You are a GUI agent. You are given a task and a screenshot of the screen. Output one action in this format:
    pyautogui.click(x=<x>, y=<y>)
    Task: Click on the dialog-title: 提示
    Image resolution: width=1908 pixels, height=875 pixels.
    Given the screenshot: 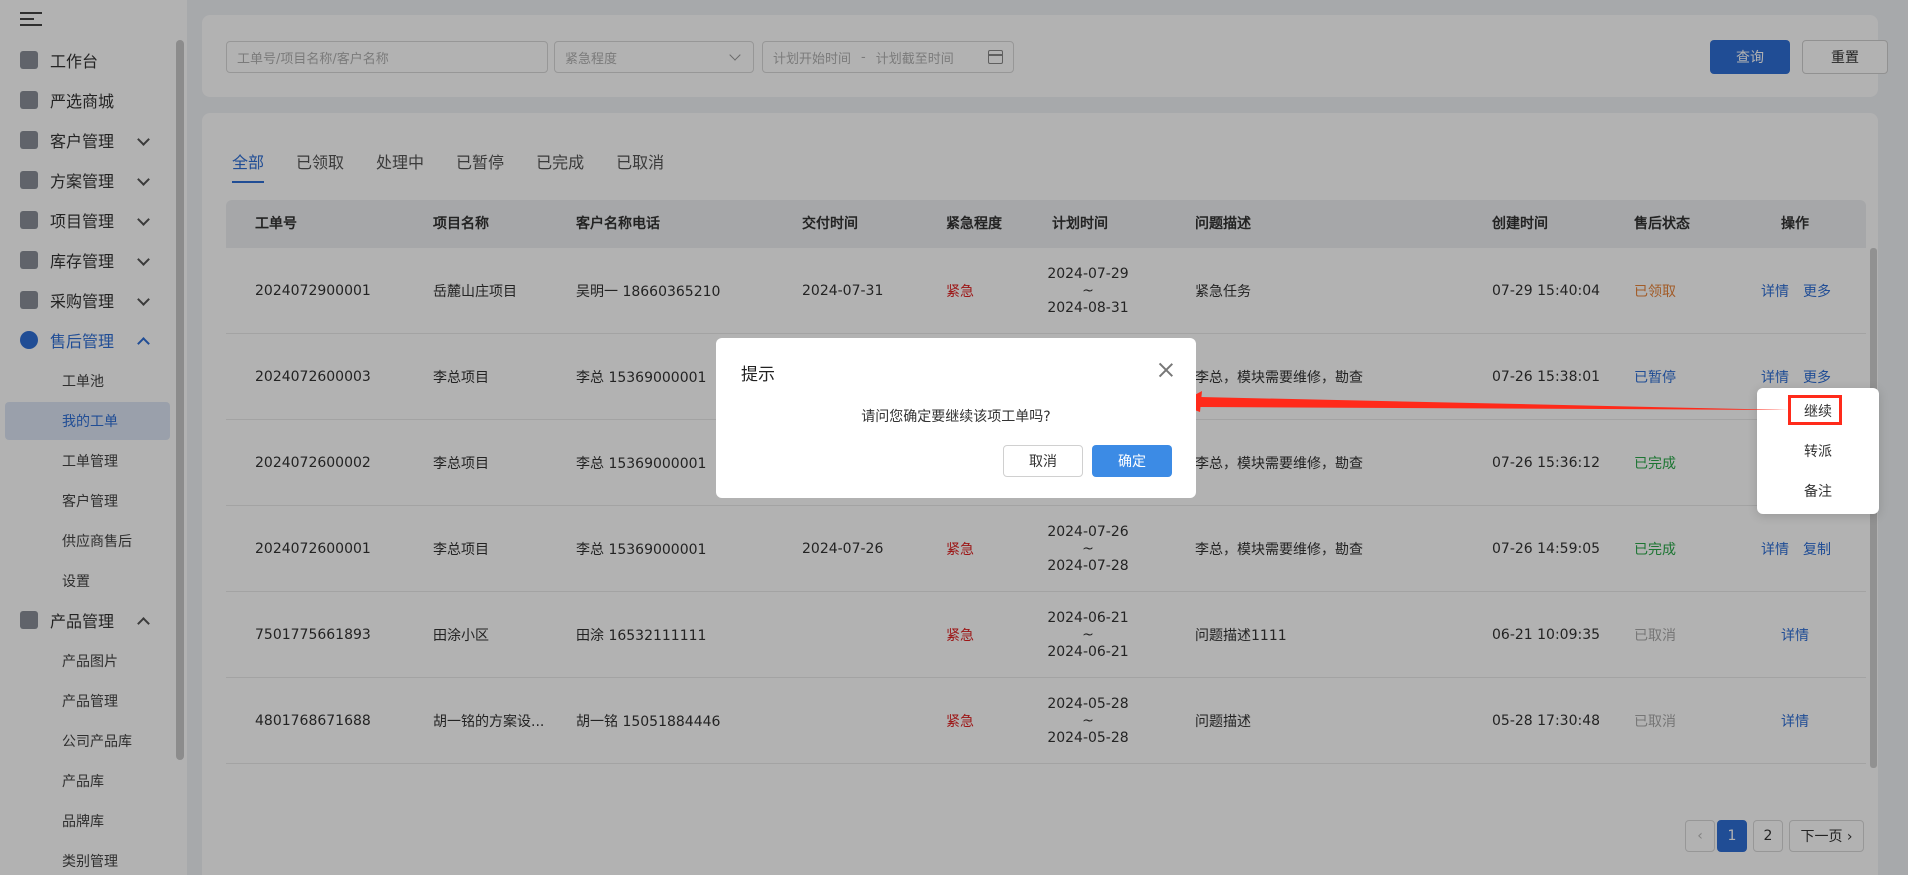 What is the action you would take?
    pyautogui.click(x=758, y=375)
    